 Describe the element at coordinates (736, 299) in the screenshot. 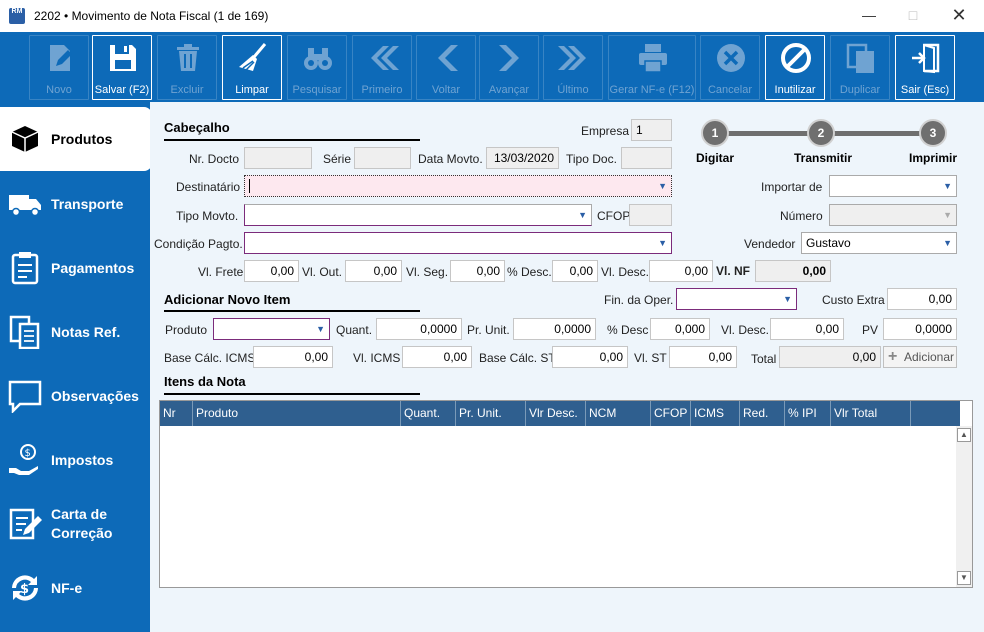

I see `fin-oper-combo: ▼` at that location.